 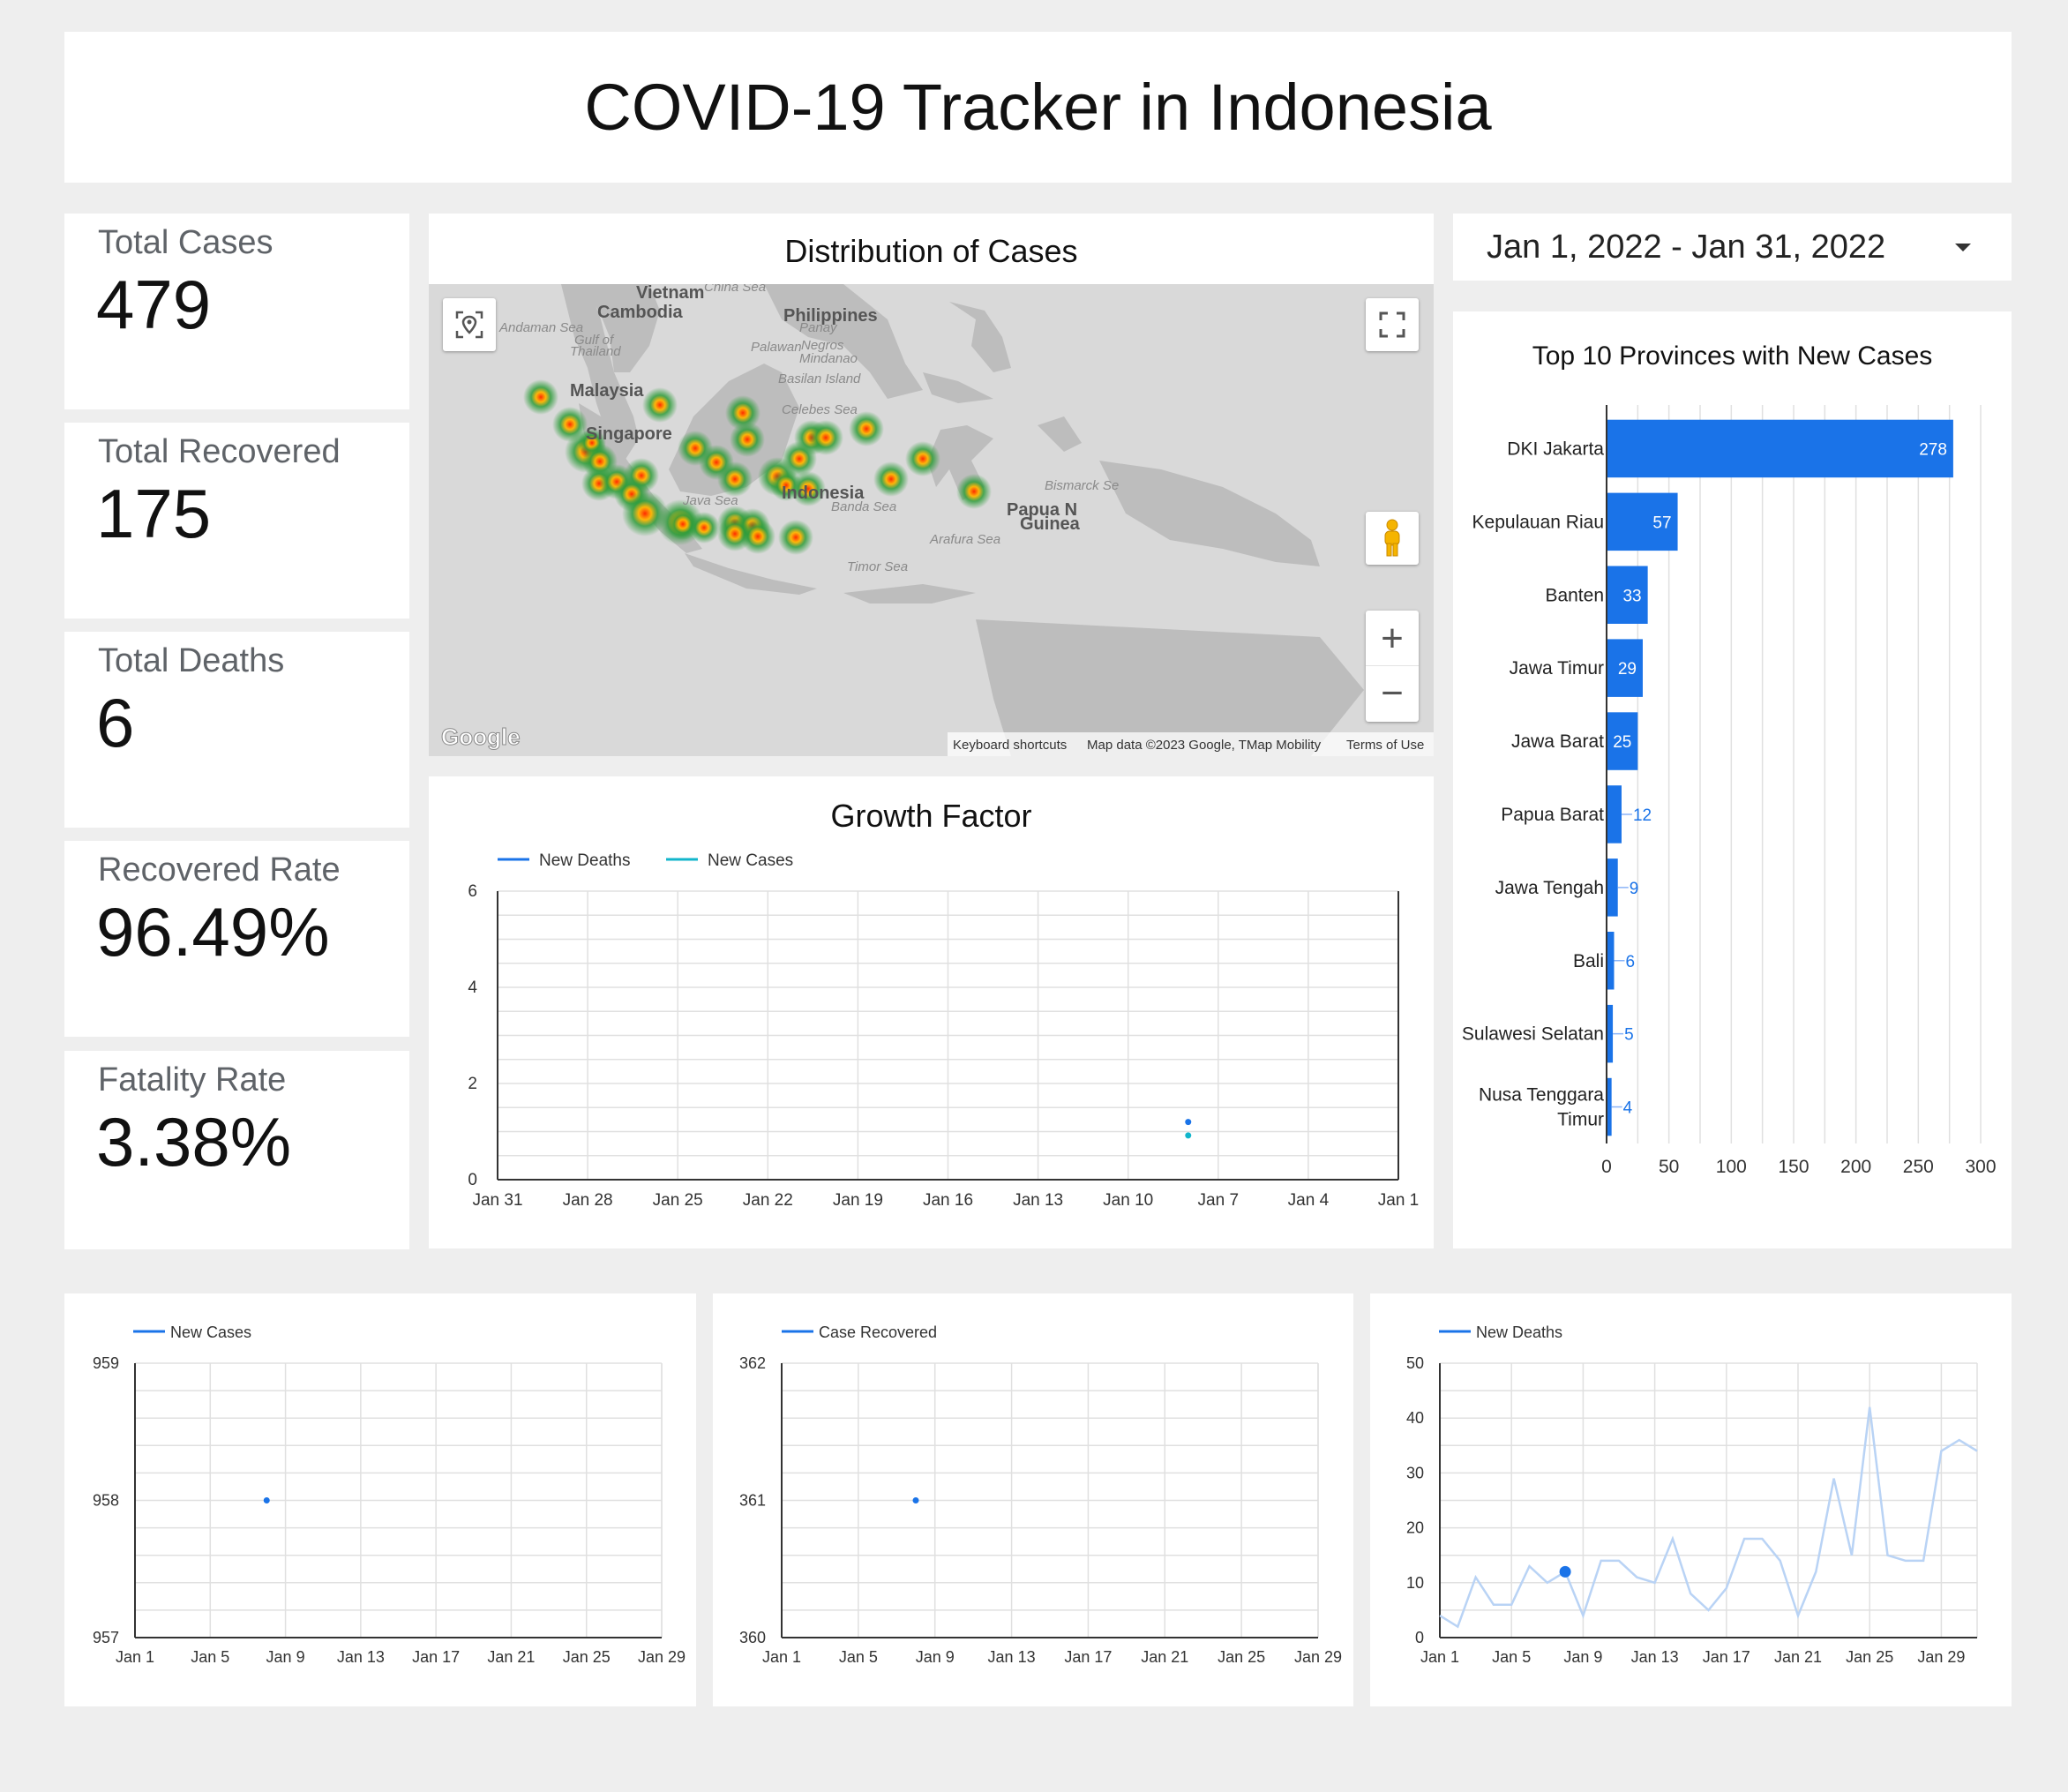 I want to click on dropdown-arrow-icon, so click(x=1963, y=247).